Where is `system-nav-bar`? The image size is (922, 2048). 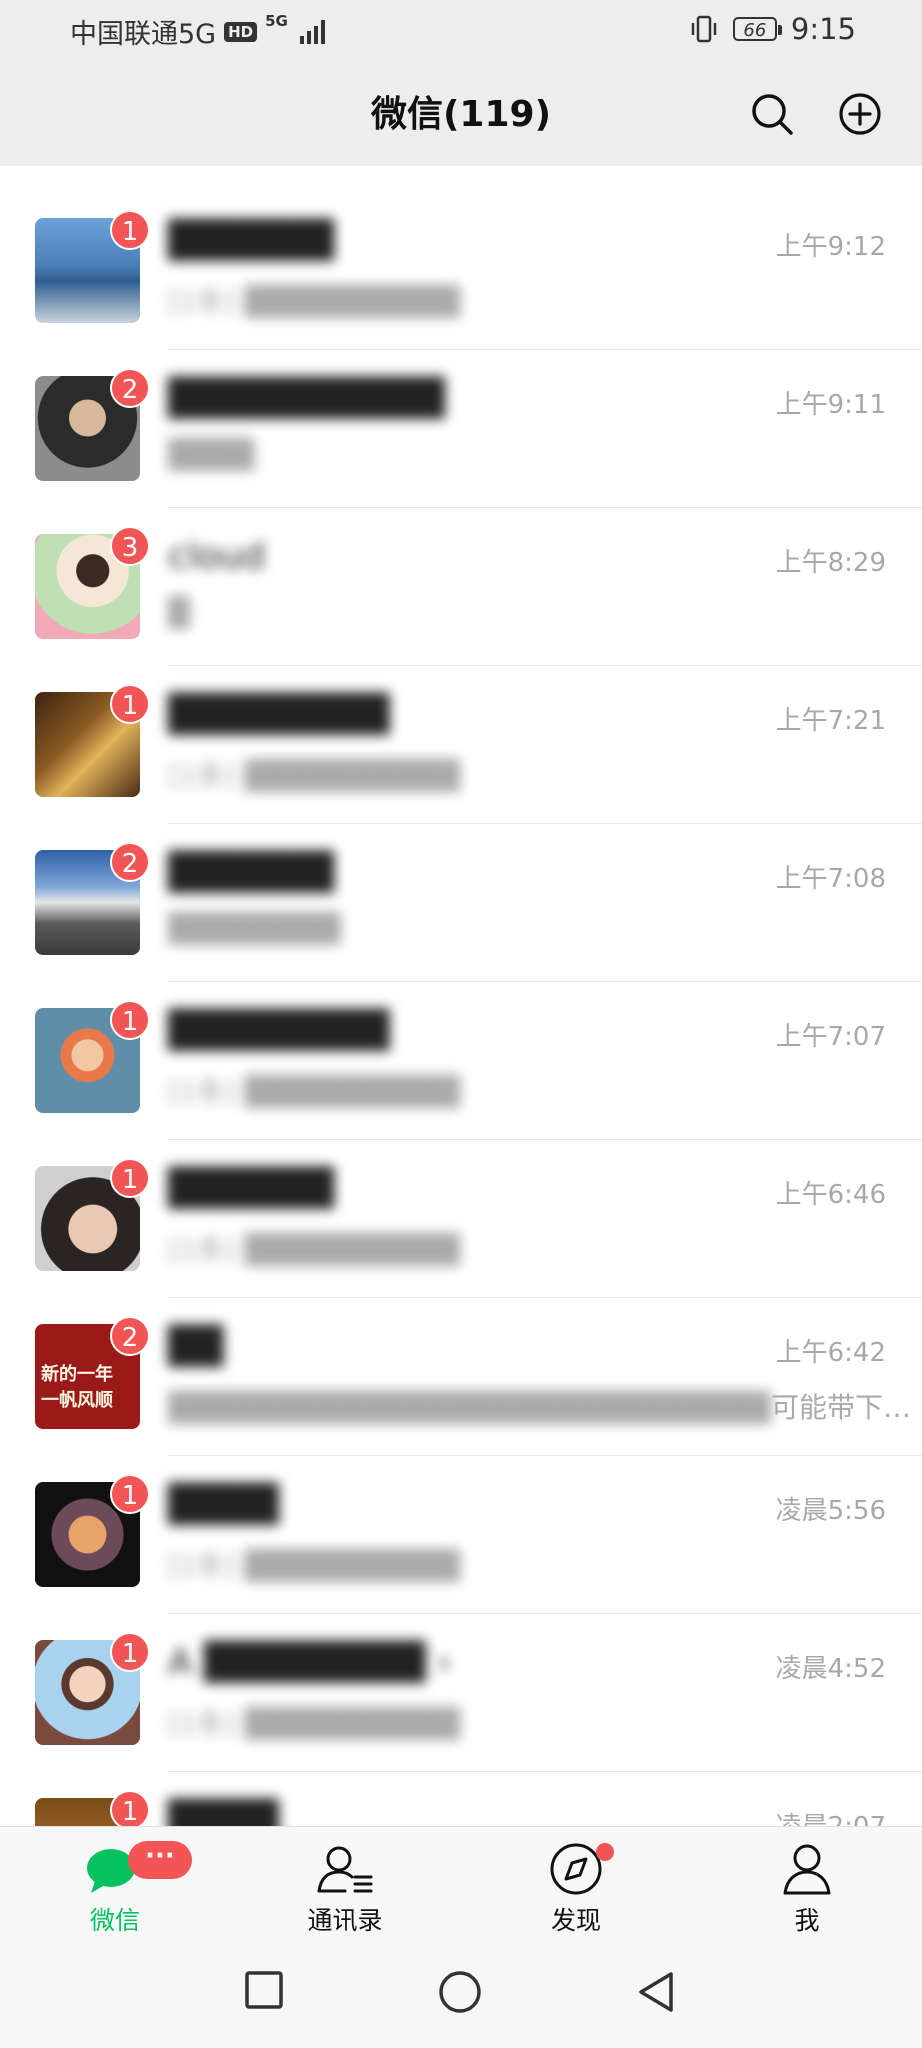 system-nav-bar is located at coordinates (461, 1994).